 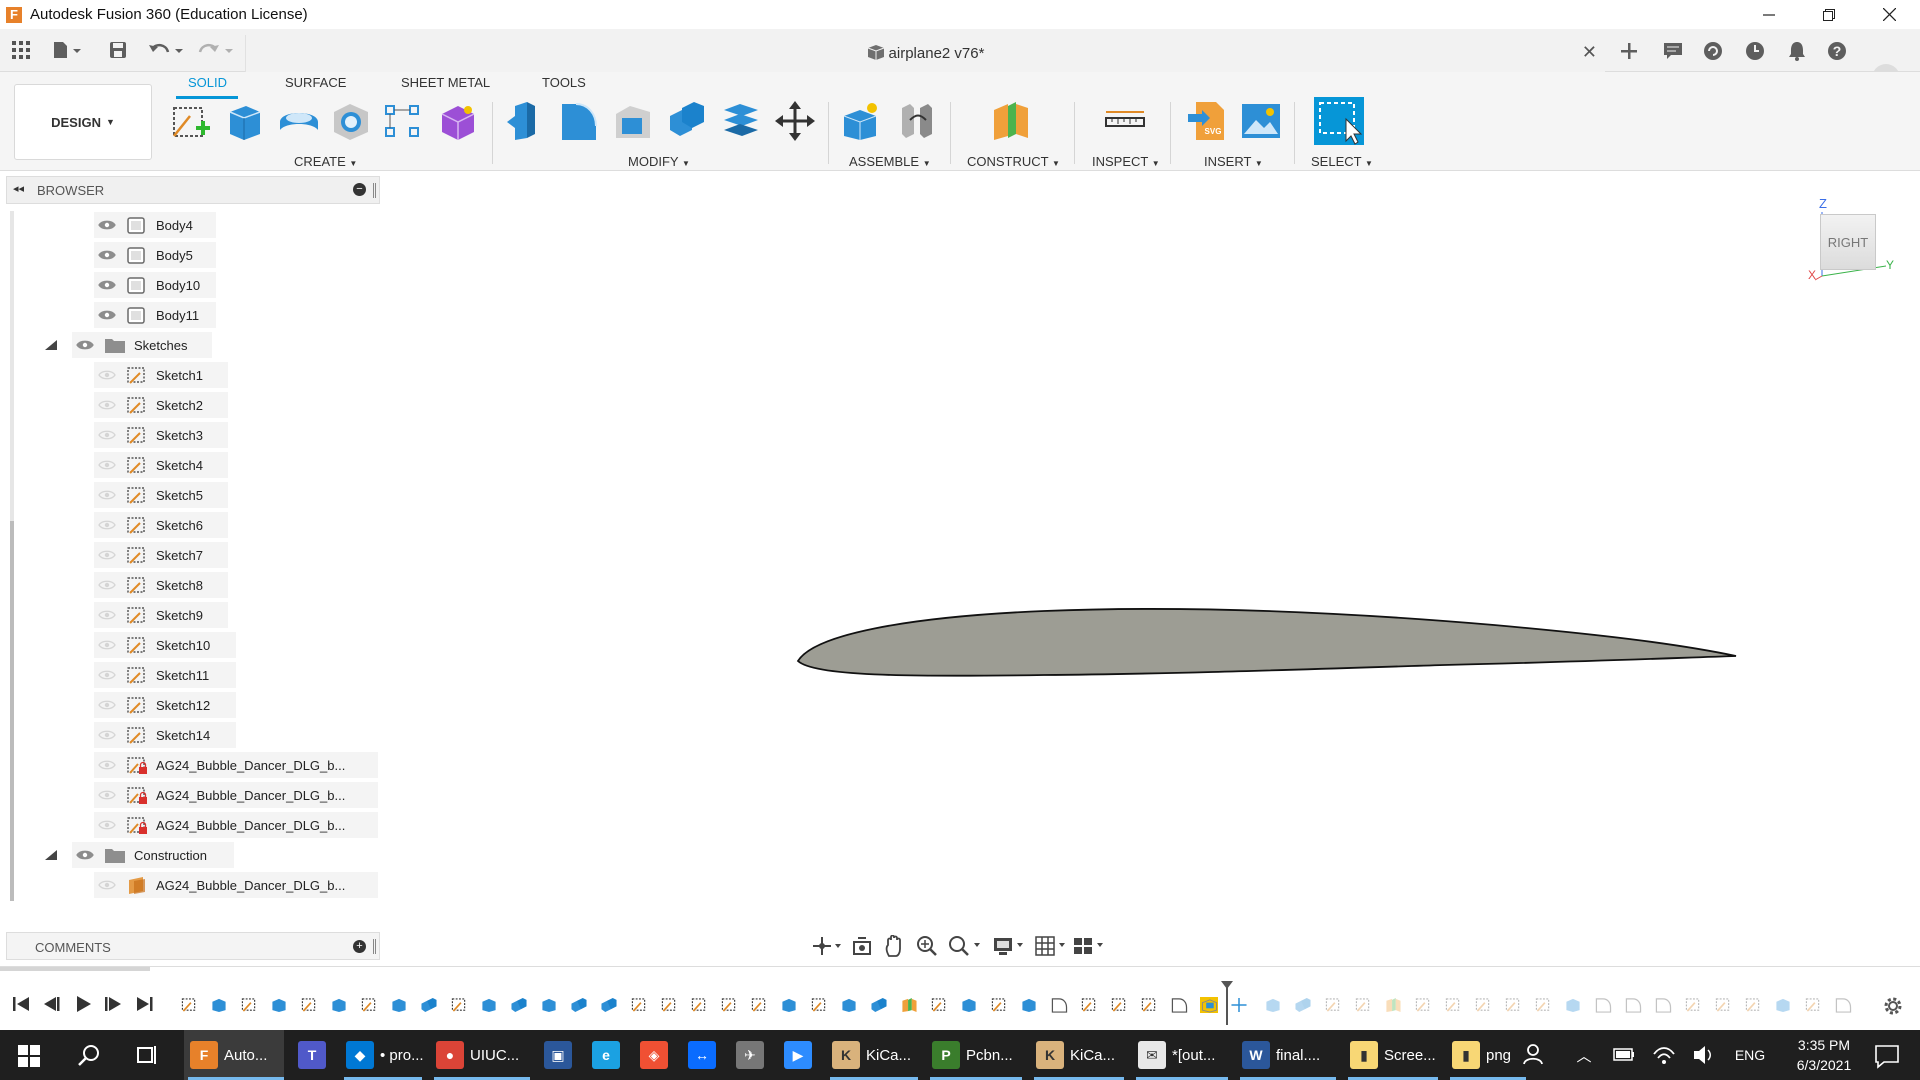 I want to click on timeline-settings-gear-icon, so click(x=1893, y=1006).